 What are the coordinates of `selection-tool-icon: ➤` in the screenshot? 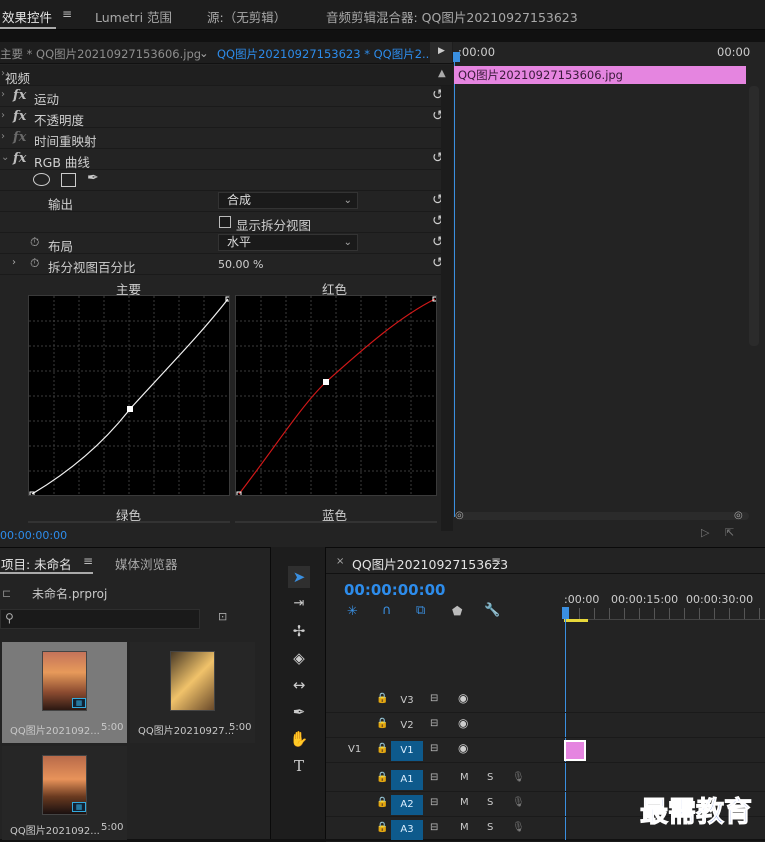 It's located at (299, 577).